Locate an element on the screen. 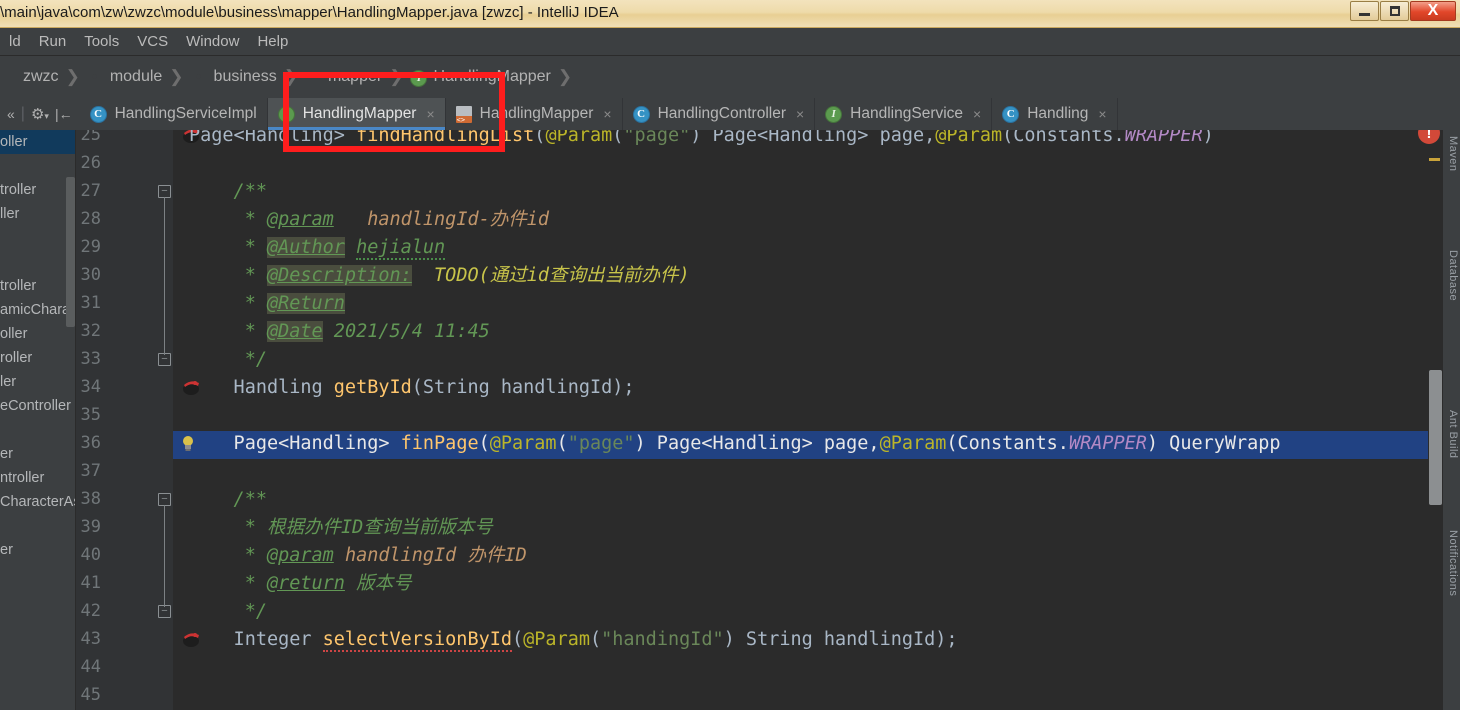  code-line: * @Author hejialun is located at coordinates (317, 248).